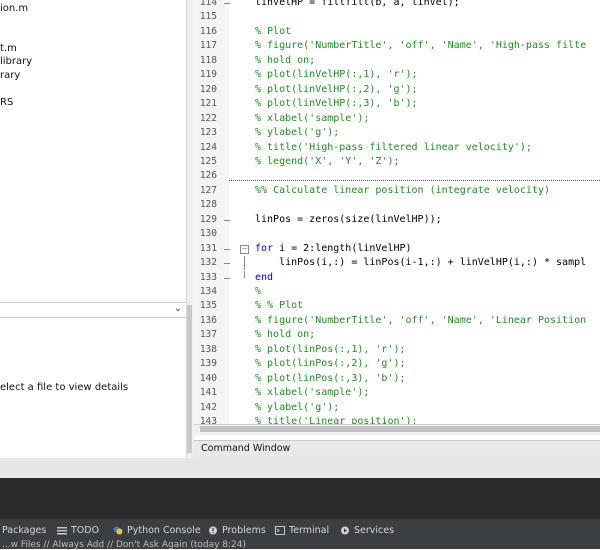 The image size is (600, 550). I want to click on code-line: 118 % hold on;, so click(396, 61).